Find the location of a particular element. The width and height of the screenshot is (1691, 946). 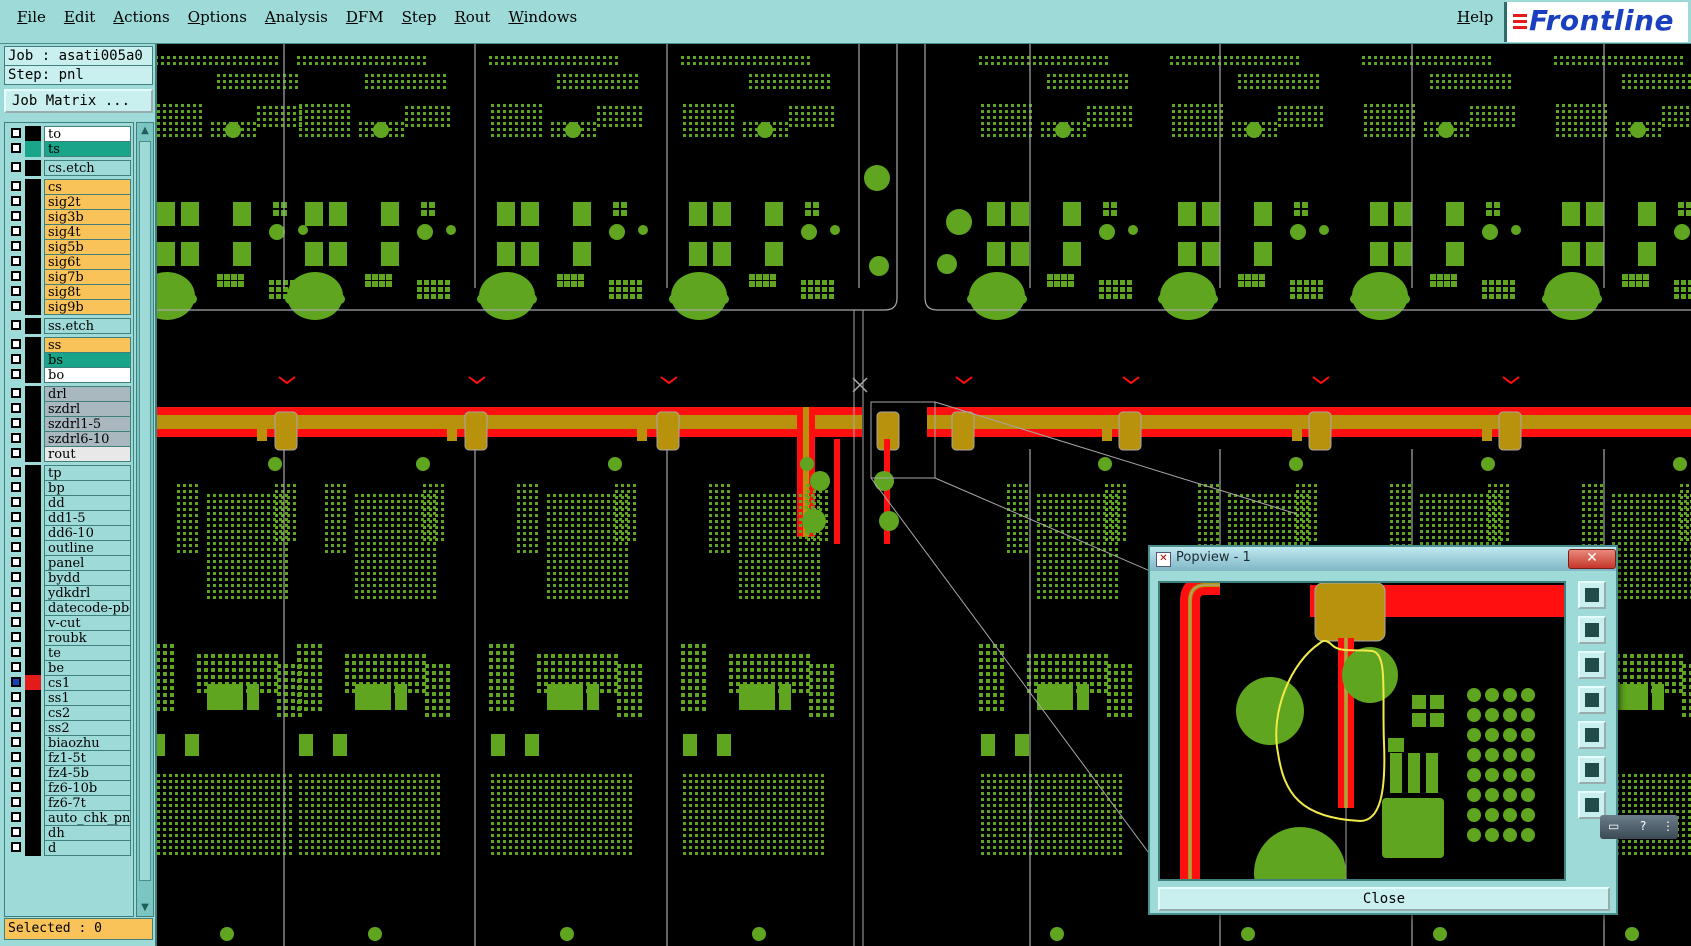

layer-row-sig7b: sig7b is located at coordinates (70, 277).